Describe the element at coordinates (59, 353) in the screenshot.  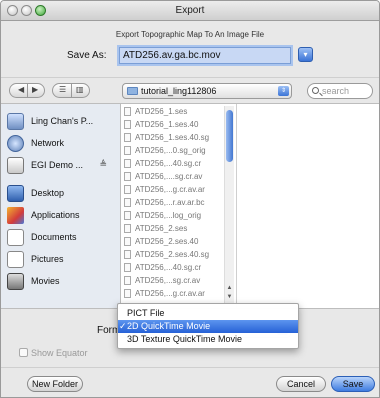
I see `show-equator-label: Show Equator` at that location.